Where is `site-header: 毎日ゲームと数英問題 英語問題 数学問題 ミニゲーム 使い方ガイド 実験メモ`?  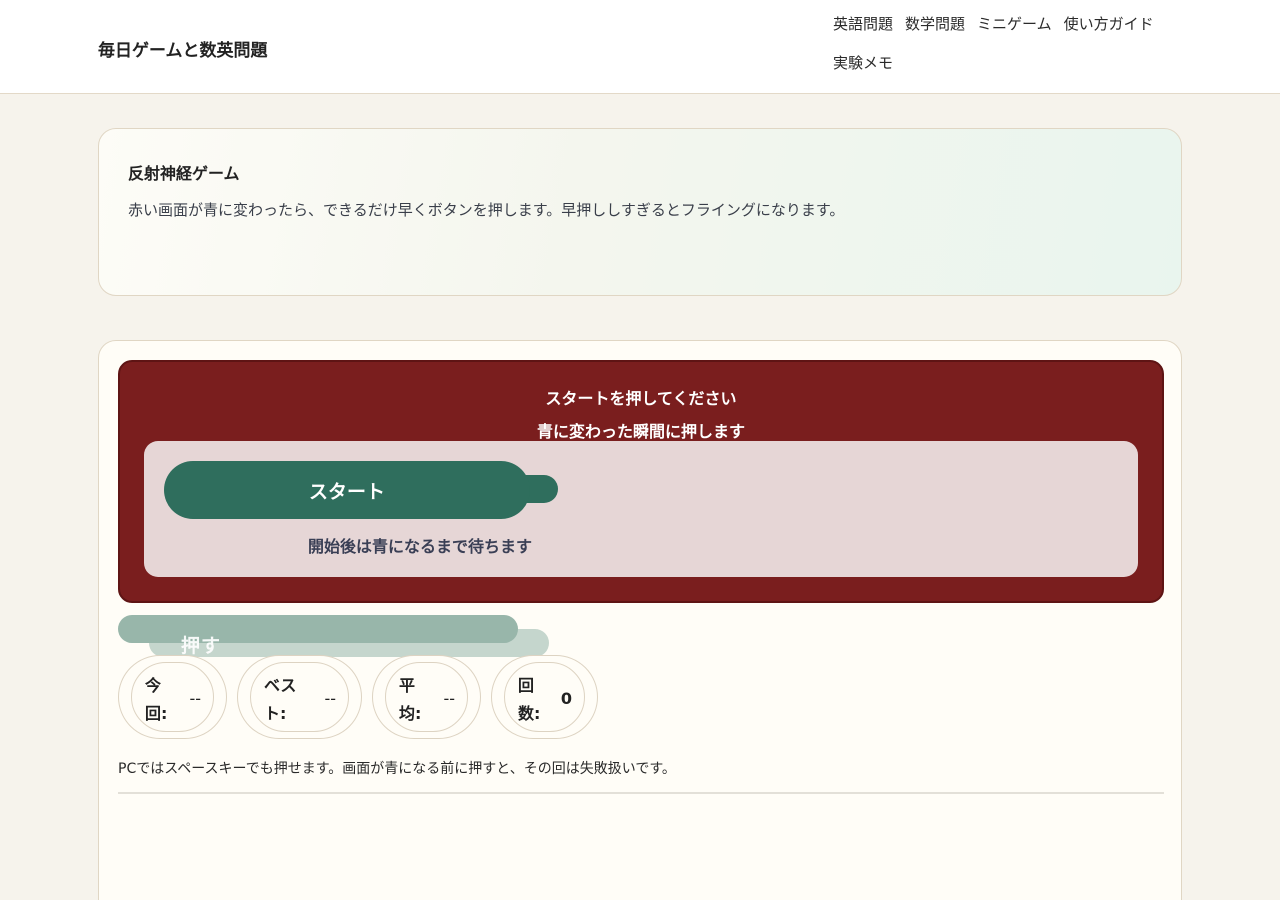 site-header: 毎日ゲームと数英問題 英語問題 数学問題 ミニゲーム 使い方ガイド 実験メモ is located at coordinates (640, 47).